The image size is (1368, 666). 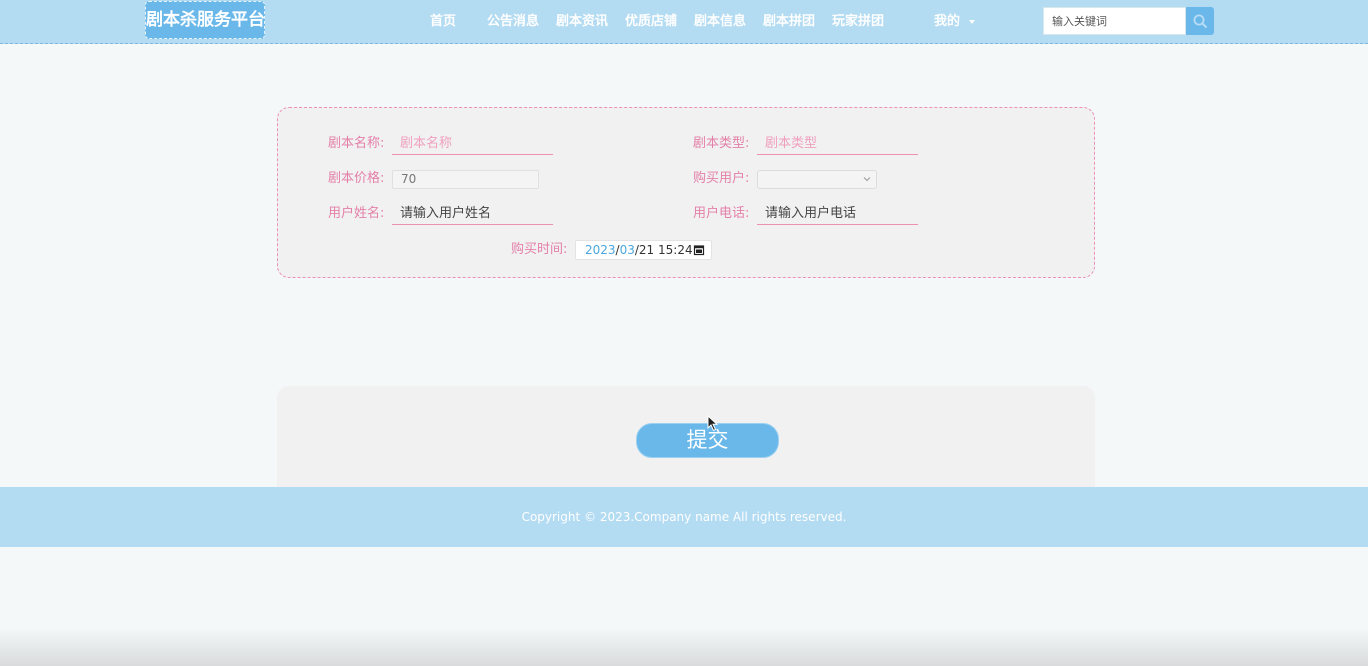 I want to click on purchase-time-label: 购买时间:, so click(x=539, y=249).